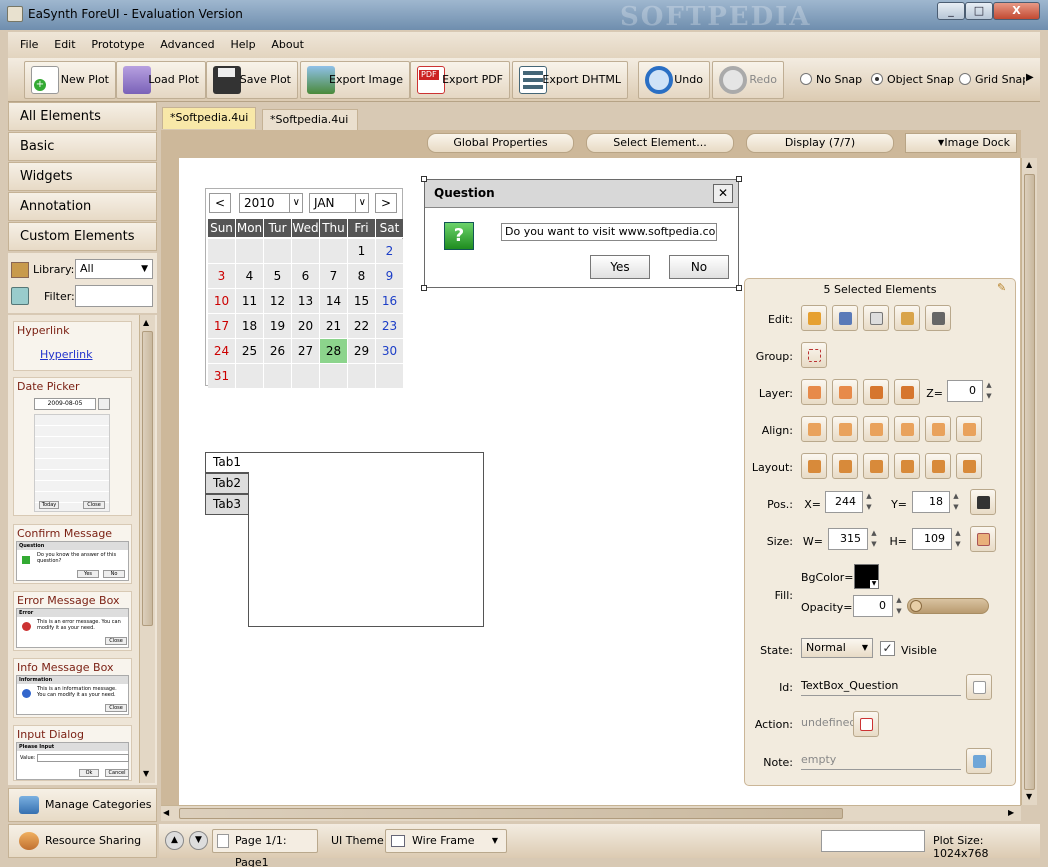 This screenshot has width=1048, height=867. What do you see at coordinates (866, 576) in the screenshot?
I see `bgcolor-swatch: ▼` at bounding box center [866, 576].